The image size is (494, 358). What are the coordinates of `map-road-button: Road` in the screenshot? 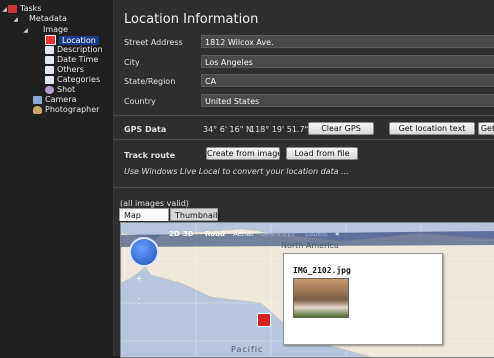 It's located at (215, 234).